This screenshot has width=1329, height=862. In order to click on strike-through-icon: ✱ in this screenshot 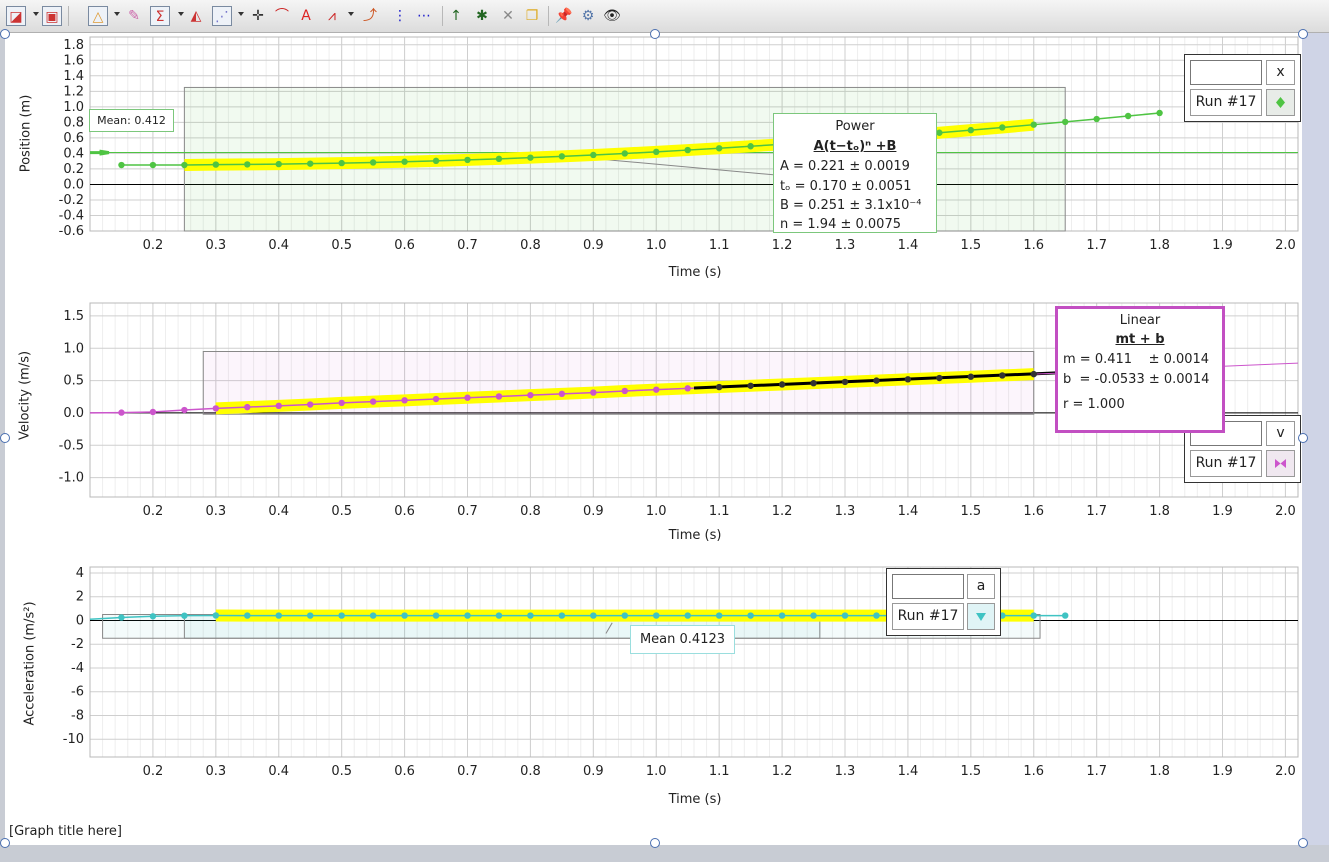, I will do `click(482, 16)`.